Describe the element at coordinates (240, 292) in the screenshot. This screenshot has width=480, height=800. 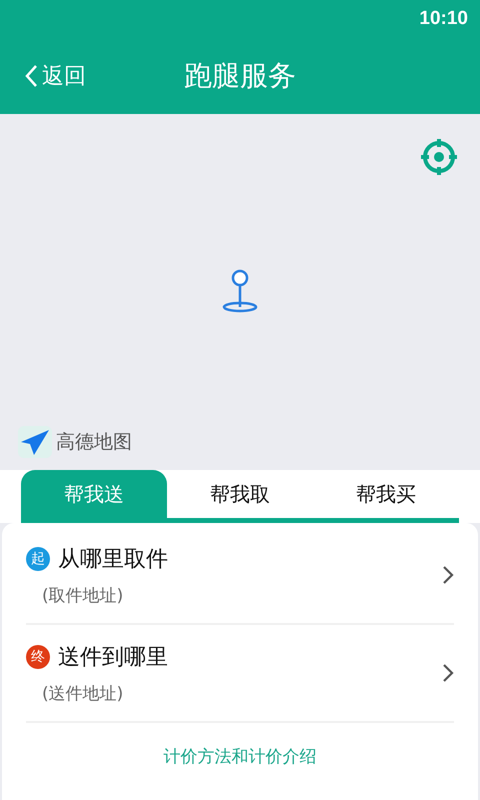
I see `map-pin-icon` at that location.